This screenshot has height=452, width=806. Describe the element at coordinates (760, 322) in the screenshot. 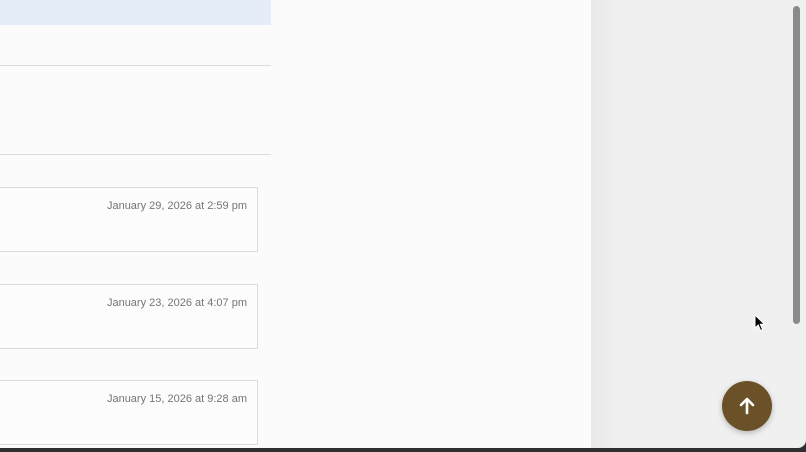

I see `mouse-cursor-icon` at that location.